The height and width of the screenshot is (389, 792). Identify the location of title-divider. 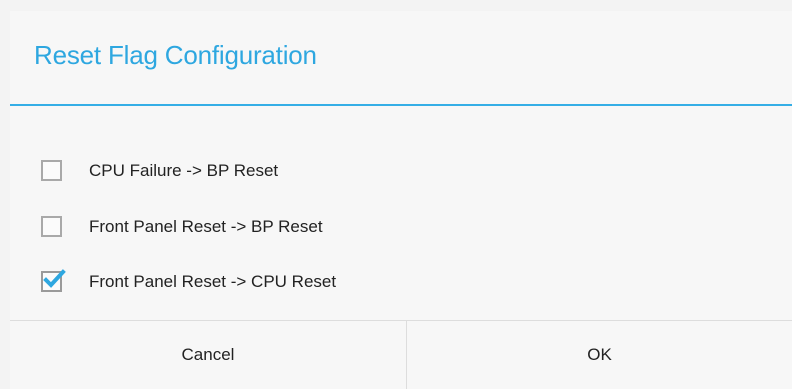
(401, 105).